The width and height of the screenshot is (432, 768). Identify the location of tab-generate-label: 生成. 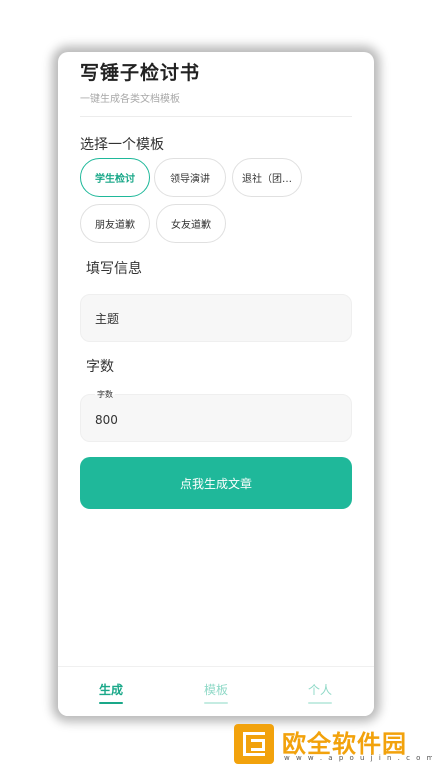
(110, 690).